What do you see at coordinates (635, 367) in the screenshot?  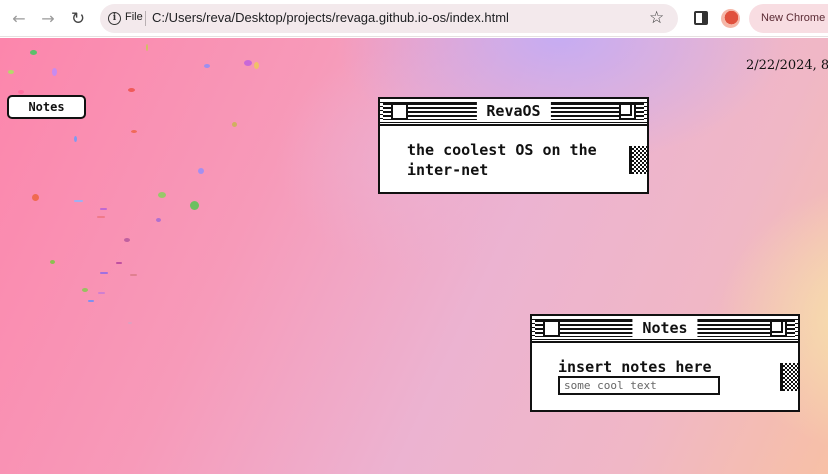 I see `notes-heading: insert notes here` at bounding box center [635, 367].